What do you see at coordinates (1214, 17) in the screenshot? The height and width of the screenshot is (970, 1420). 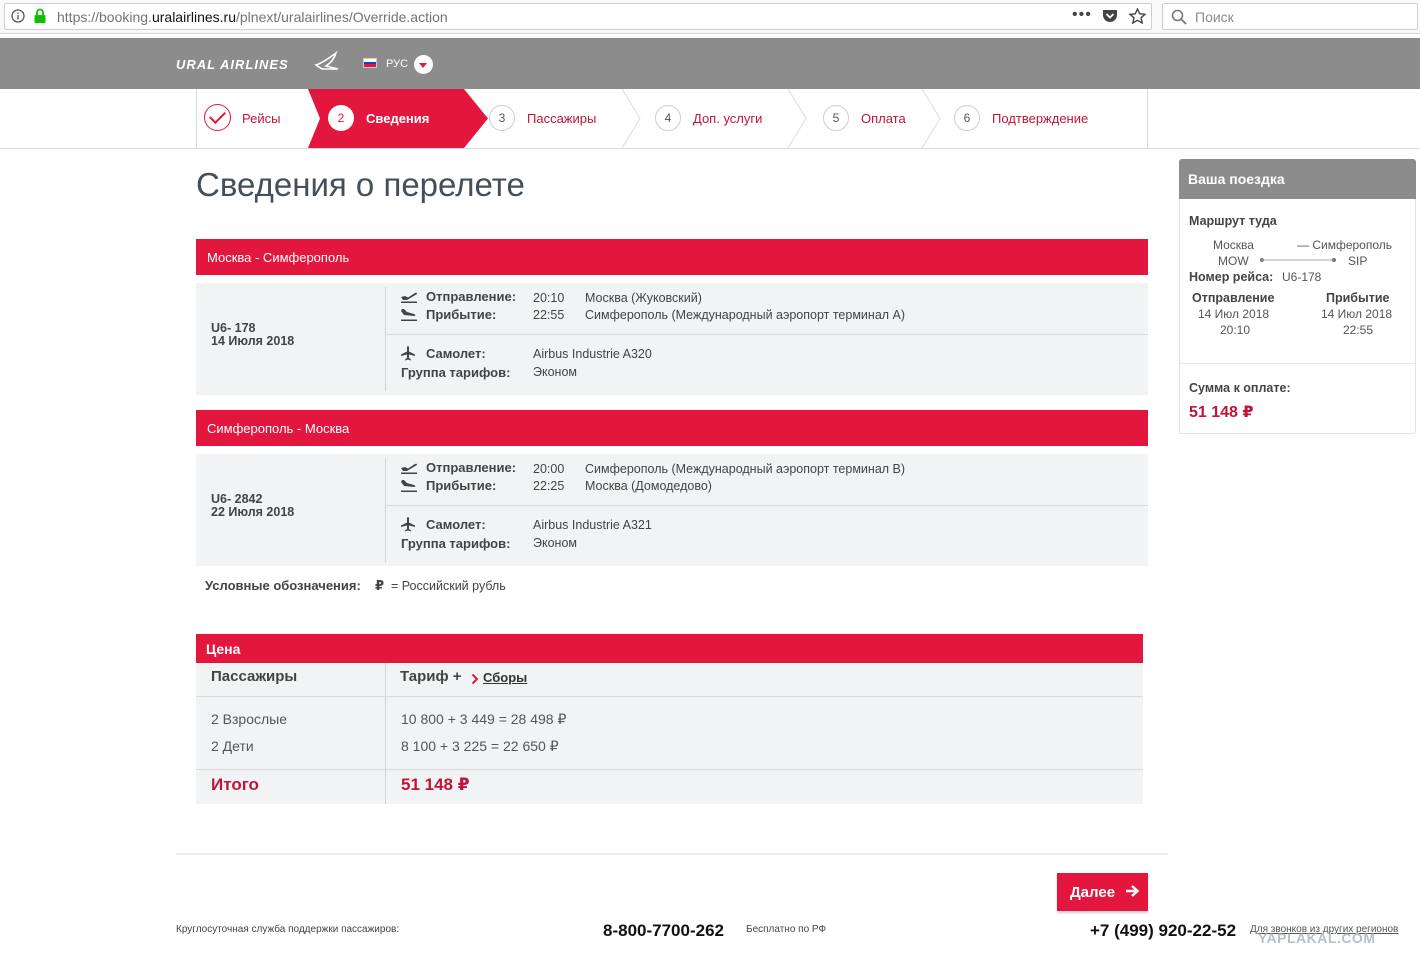 I see `search-placeholder: Поиск` at bounding box center [1214, 17].